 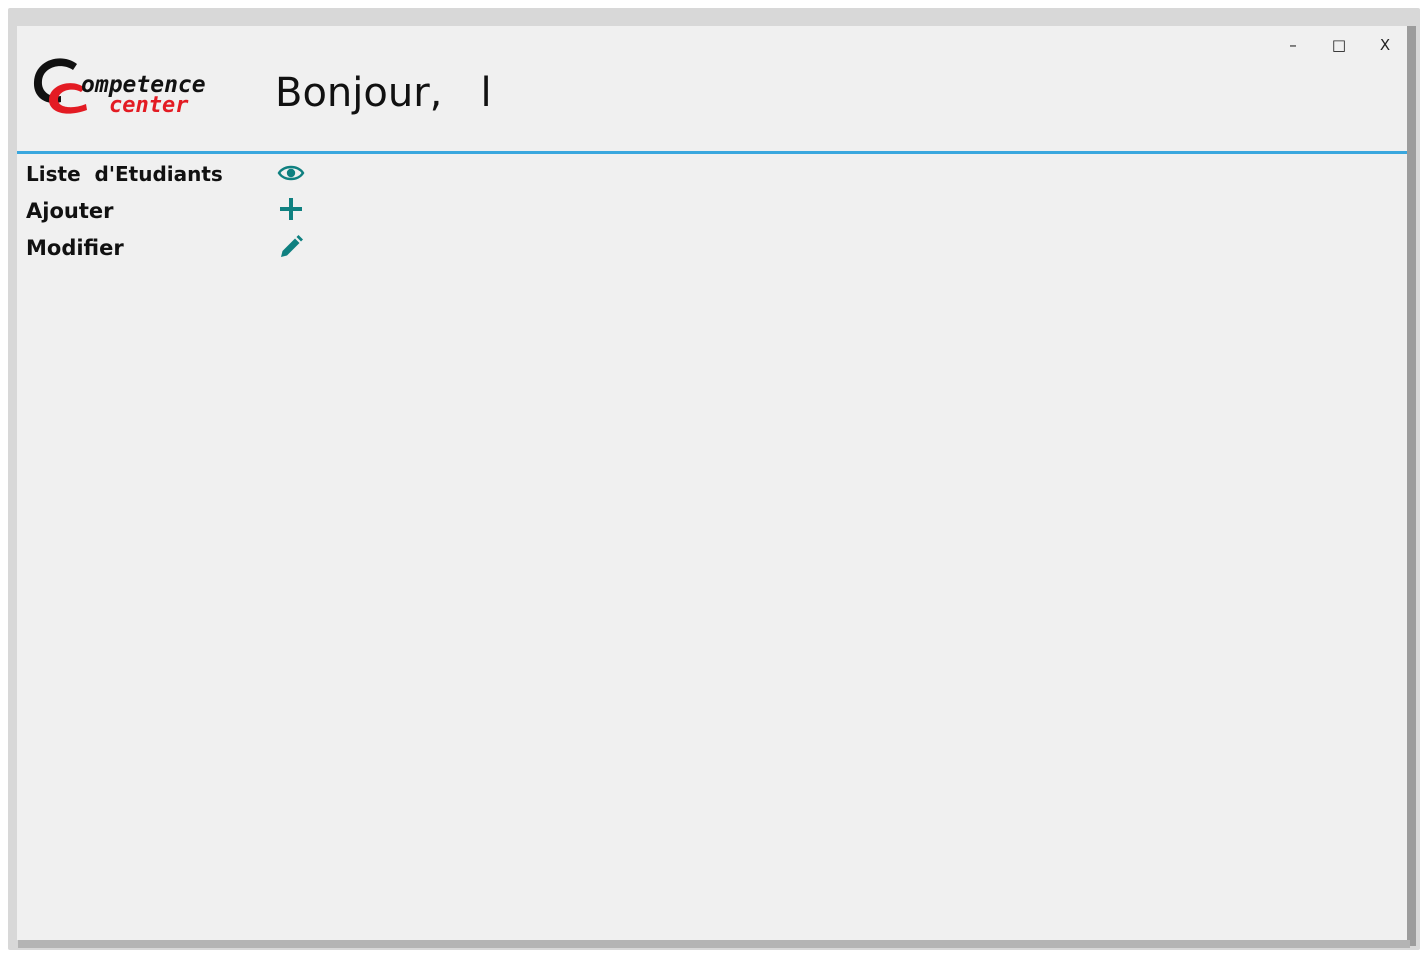 What do you see at coordinates (291, 247) in the screenshot?
I see `pencil-icon` at bounding box center [291, 247].